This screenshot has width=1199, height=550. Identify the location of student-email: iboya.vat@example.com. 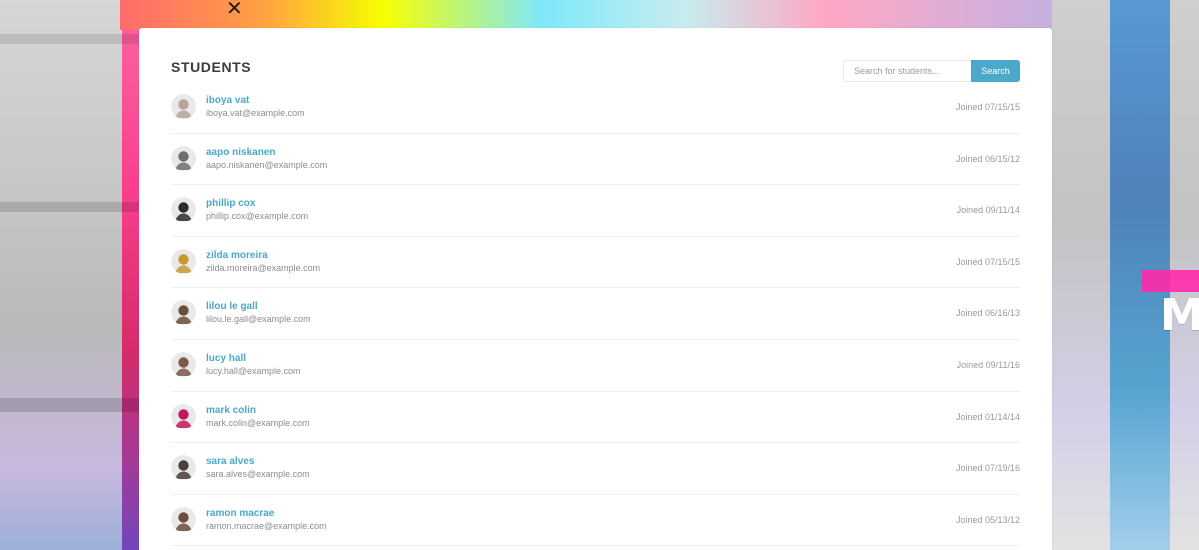
(255, 113).